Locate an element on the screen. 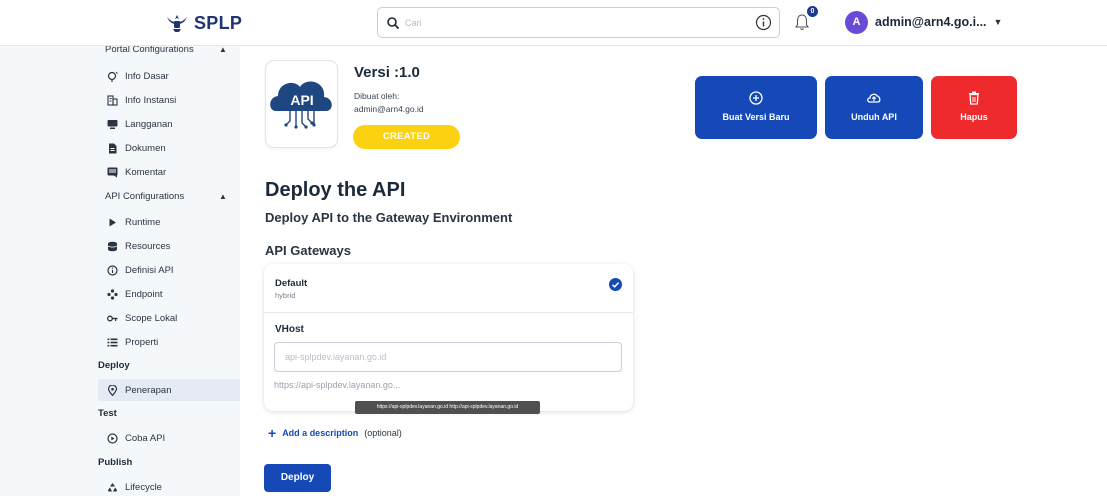 The height and width of the screenshot is (496, 1107). top-header: SPLP 0 A admin@arn4.go.i... ▼ is located at coordinates (553, 23).